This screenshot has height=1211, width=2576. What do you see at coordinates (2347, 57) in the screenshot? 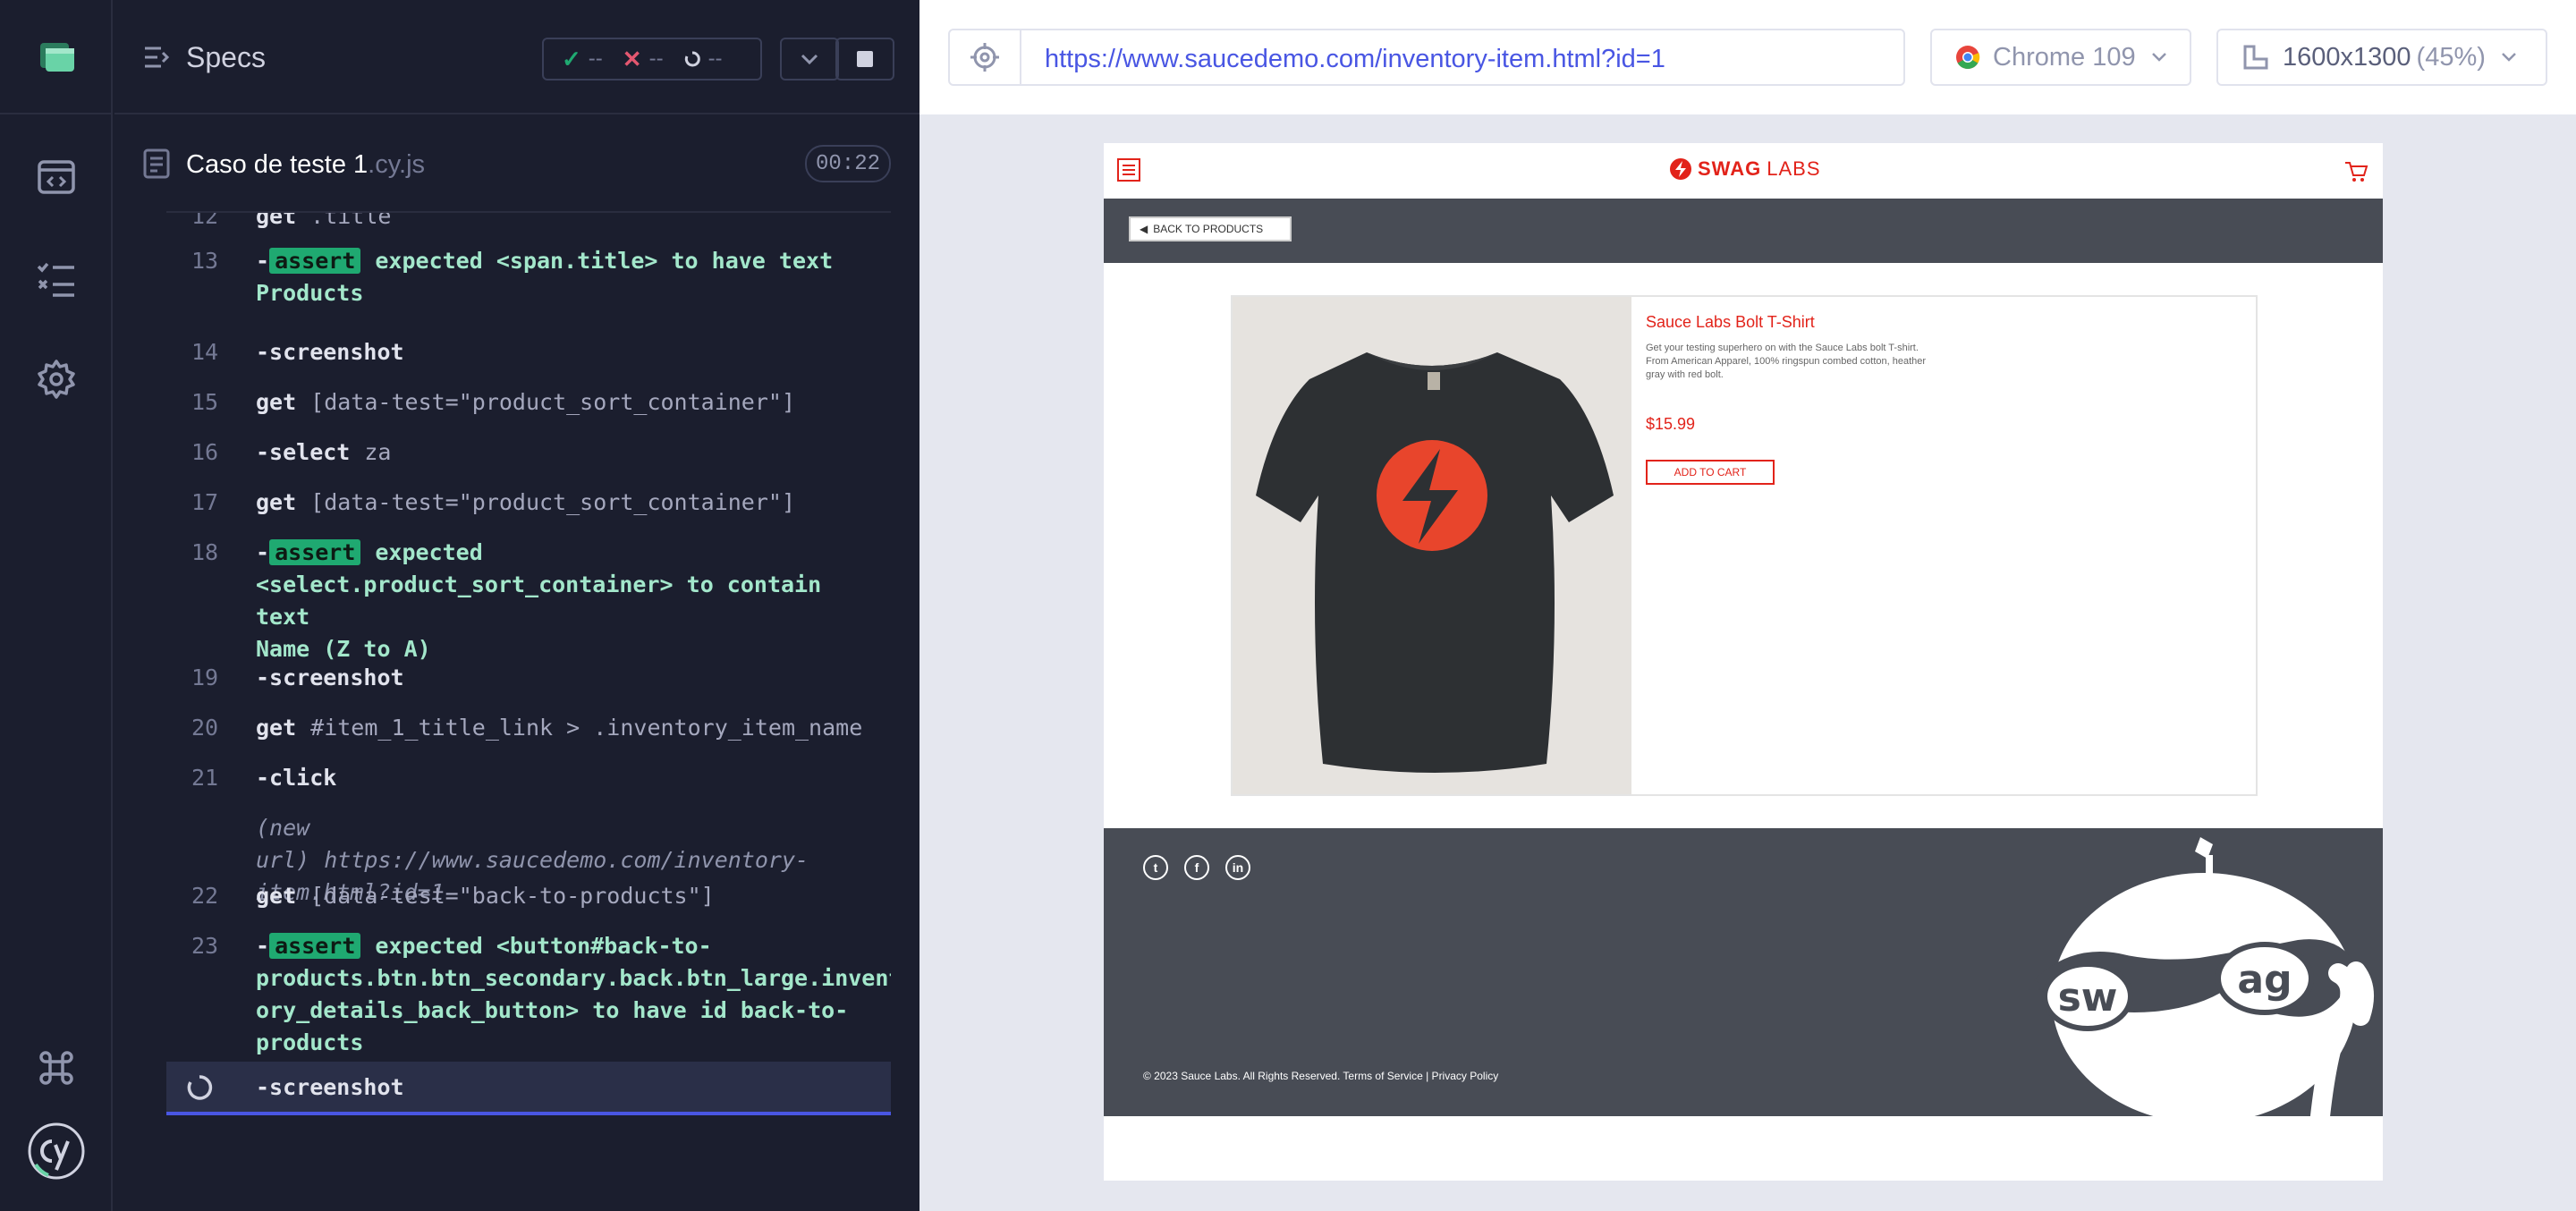
I see `viewport-size: 1600x1300` at bounding box center [2347, 57].